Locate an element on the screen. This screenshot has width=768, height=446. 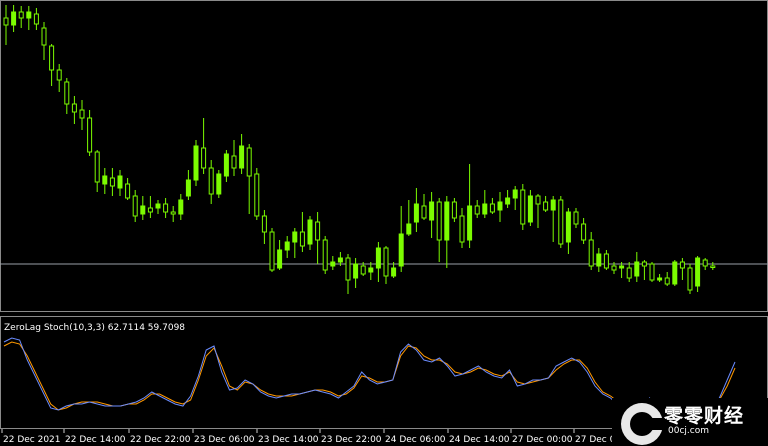
watermark-url: 00cj.com is located at coordinates (688, 431).